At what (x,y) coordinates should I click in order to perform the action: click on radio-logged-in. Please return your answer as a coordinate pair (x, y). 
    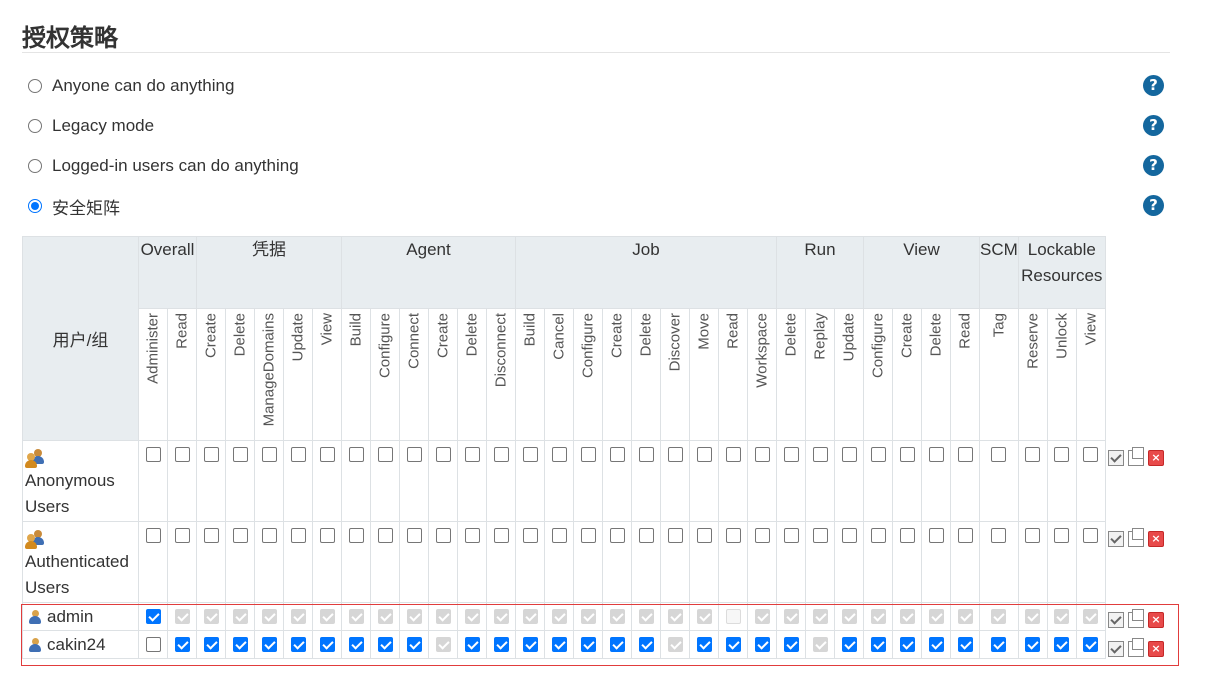
    Looking at the image, I should click on (35, 166).